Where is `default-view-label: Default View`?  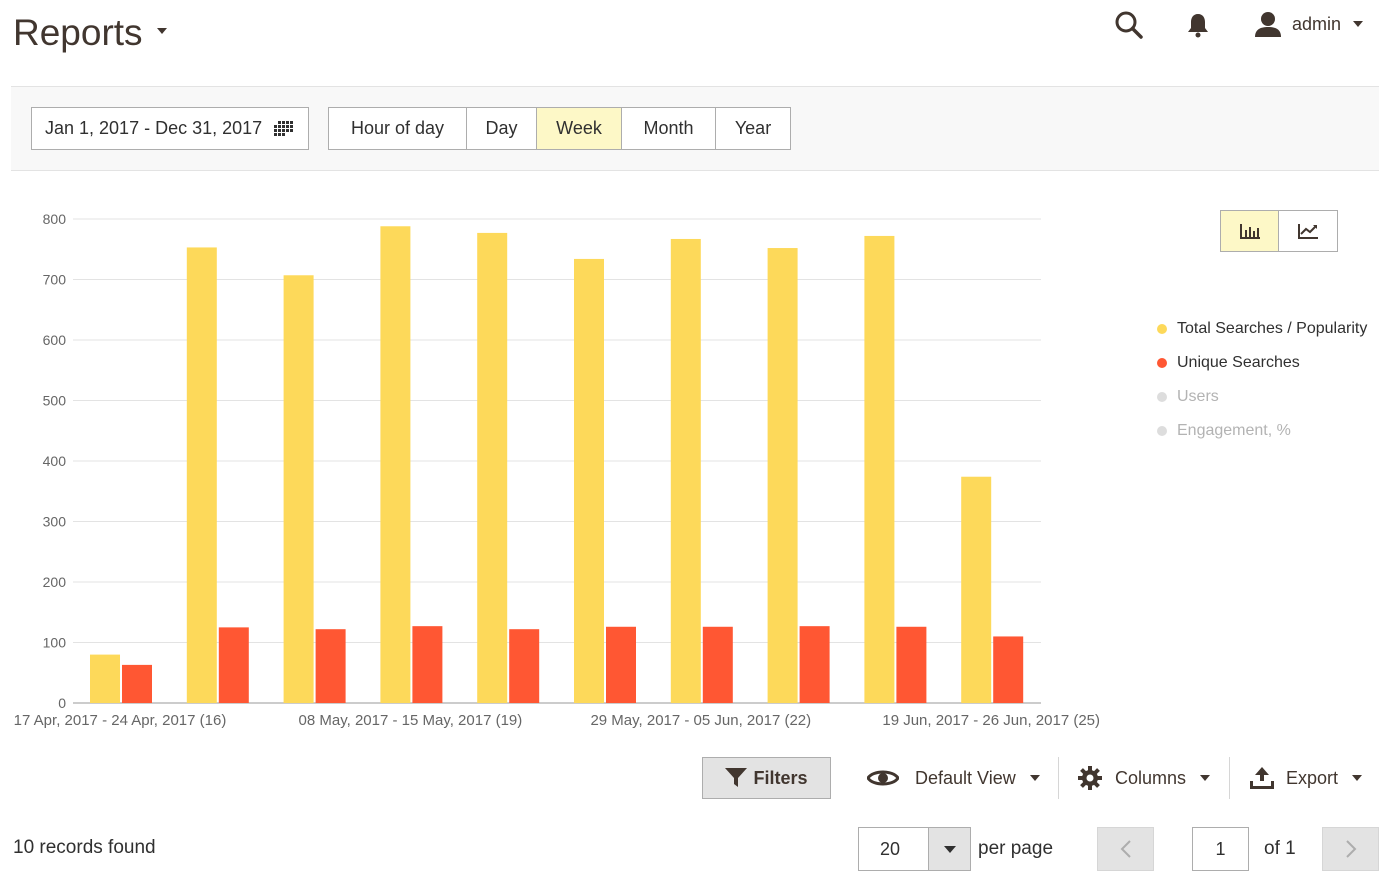
default-view-label: Default View is located at coordinates (965, 777).